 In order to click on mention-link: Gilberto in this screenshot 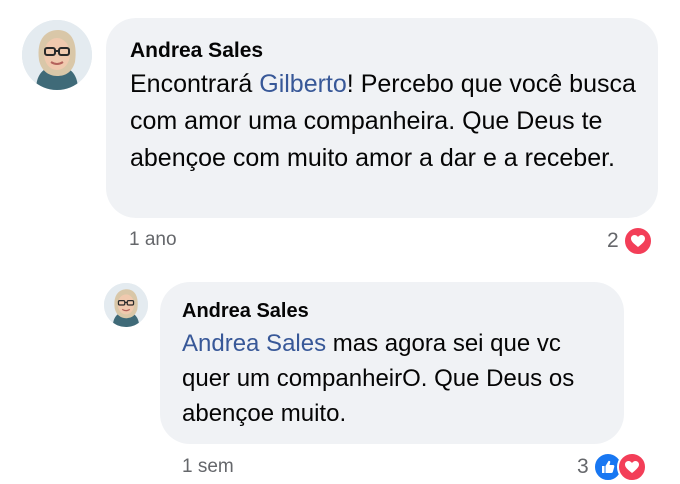, I will do `click(303, 84)`.